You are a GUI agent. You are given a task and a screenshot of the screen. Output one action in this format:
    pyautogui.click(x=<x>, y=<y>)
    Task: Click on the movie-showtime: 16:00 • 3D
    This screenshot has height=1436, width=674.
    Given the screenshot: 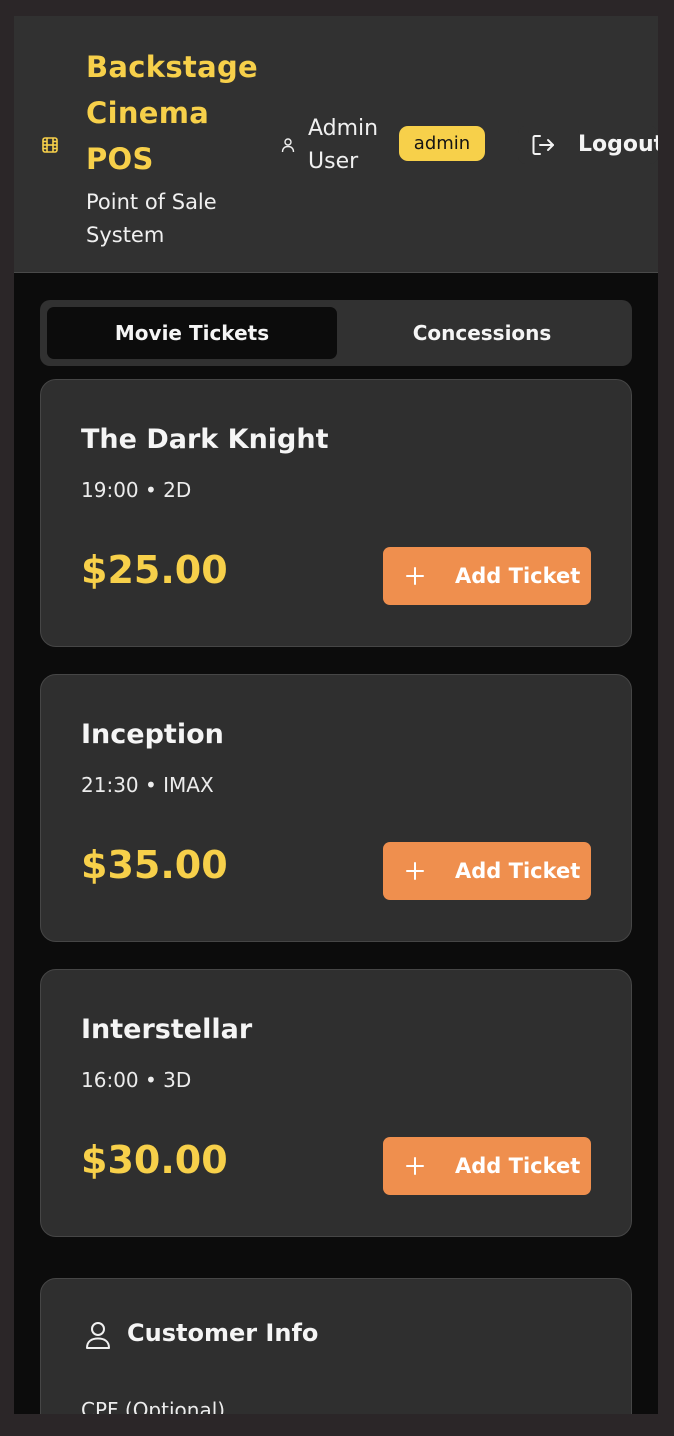 What is the action you would take?
    pyautogui.click(x=136, y=1080)
    